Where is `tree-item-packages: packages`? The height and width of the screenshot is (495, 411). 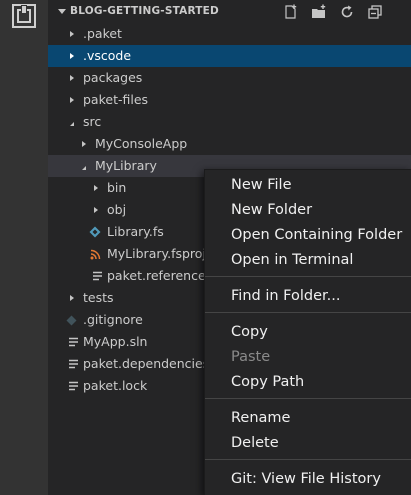 tree-item-packages: packages is located at coordinates (229, 78).